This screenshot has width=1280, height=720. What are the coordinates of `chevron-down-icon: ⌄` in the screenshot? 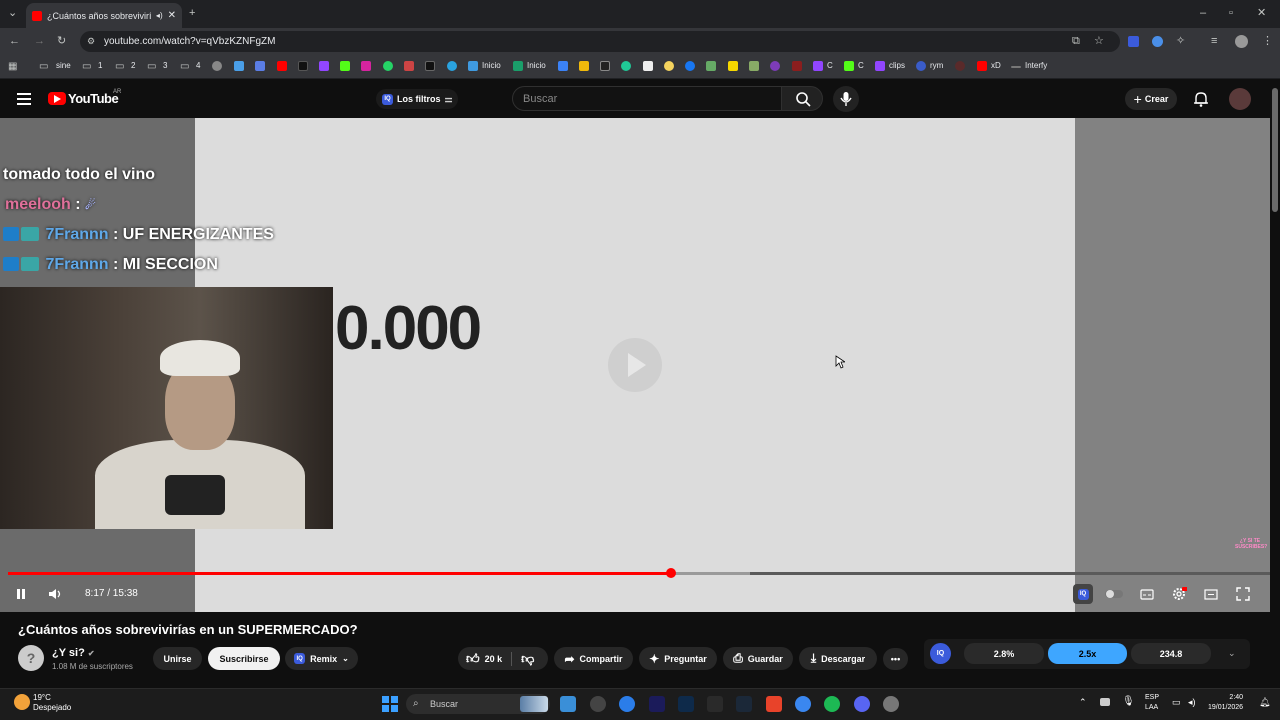 It's located at (1232, 653).